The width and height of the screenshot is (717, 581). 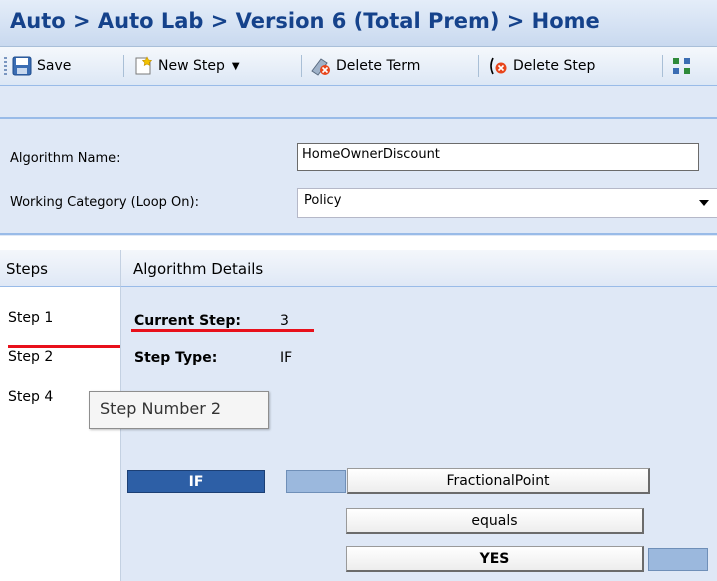 I want to click on step-item-1: Step 1, so click(x=30, y=318).